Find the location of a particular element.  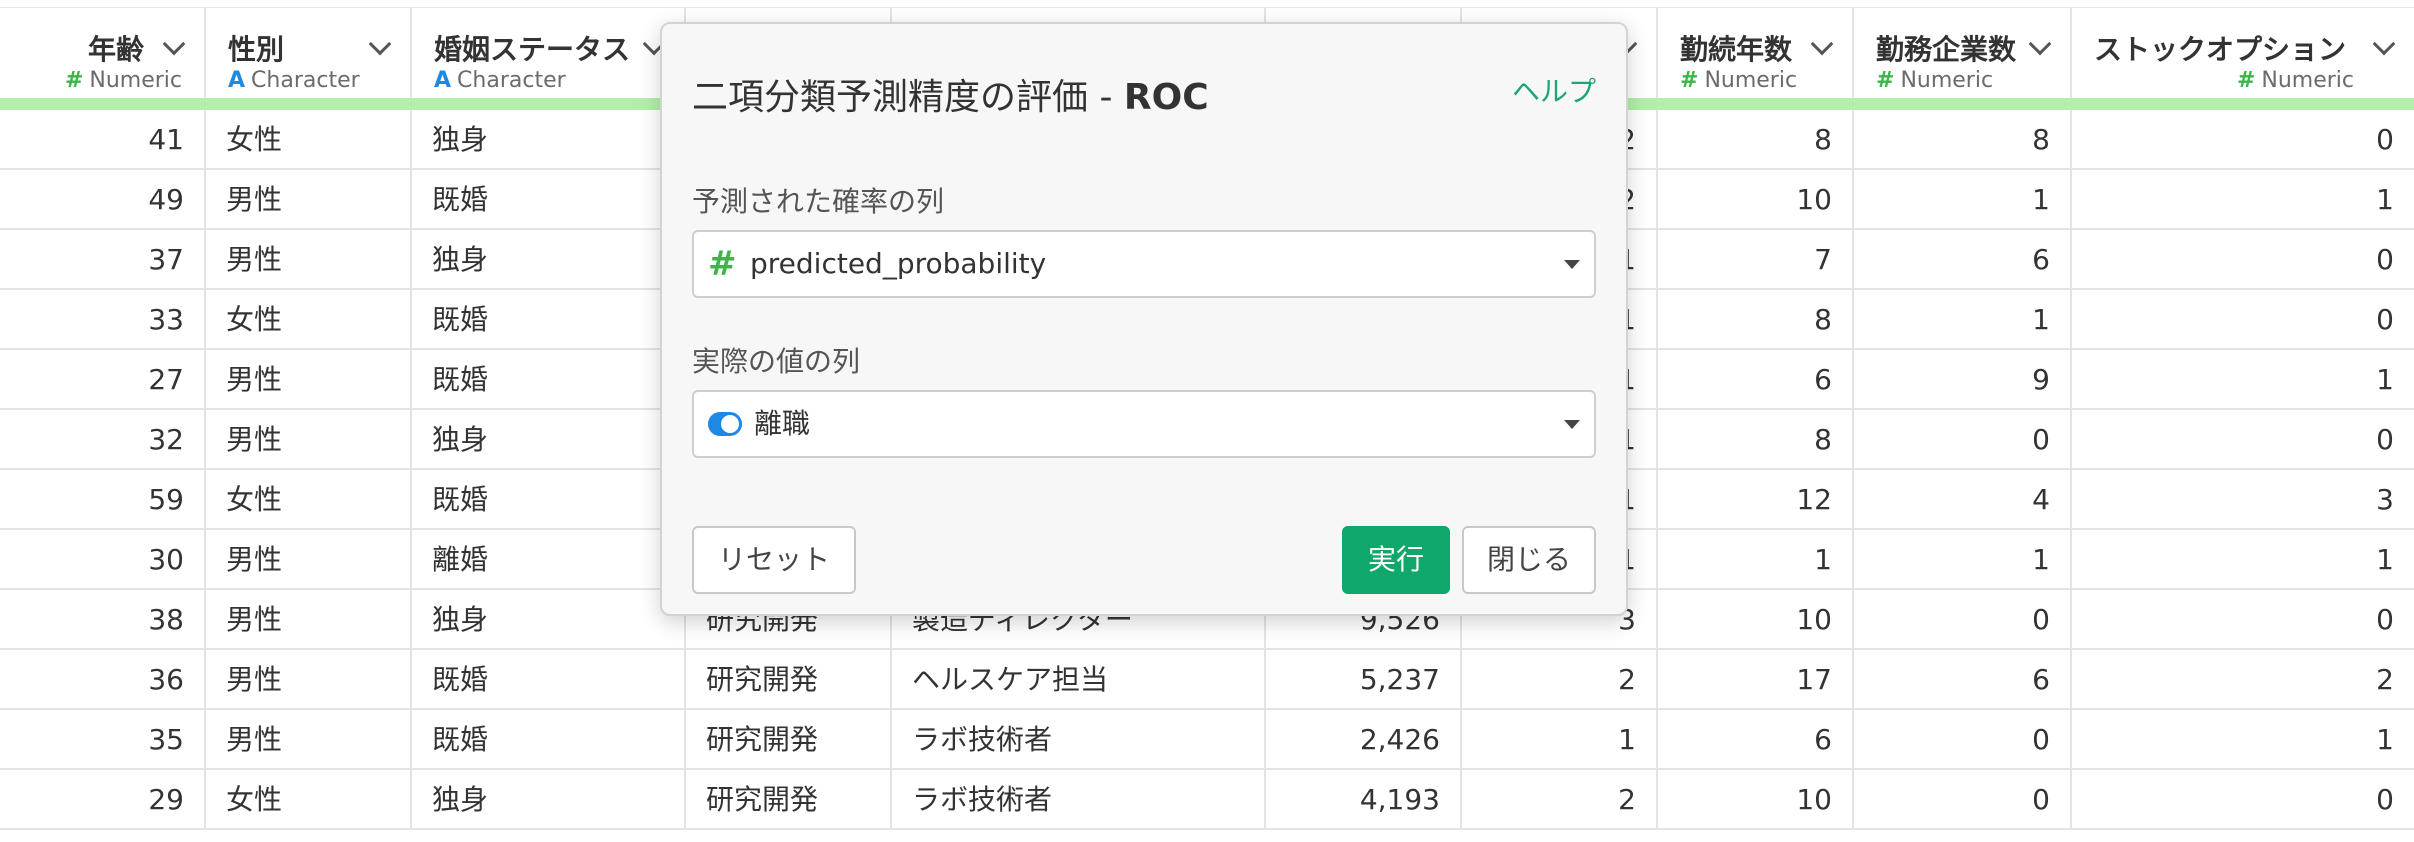

column-header-years-employed: 勤続年数 # Numeric is located at coordinates (1756, 55).